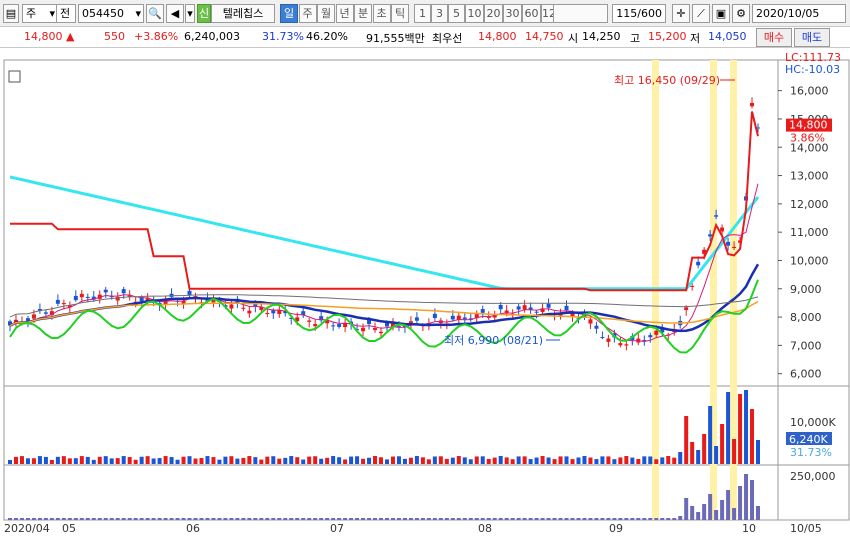  What do you see at coordinates (69, 528) in the screenshot?
I see `x-axis-label: 05` at bounding box center [69, 528].